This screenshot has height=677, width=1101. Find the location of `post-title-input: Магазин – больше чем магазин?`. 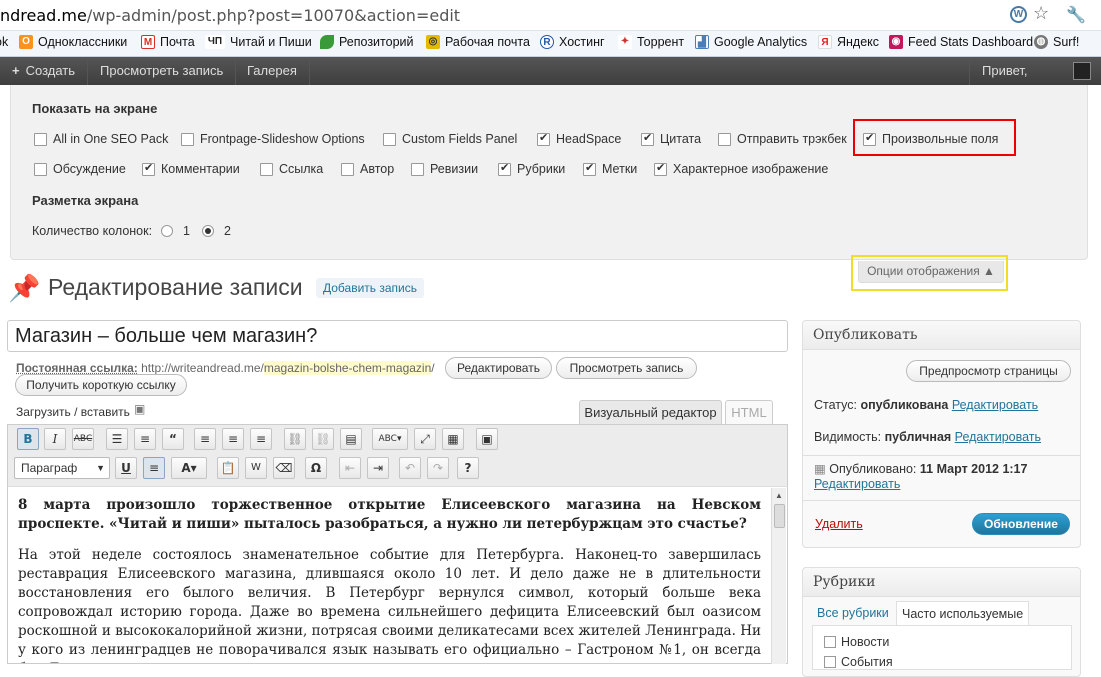

post-title-input: Магазин – больше чем магазин? is located at coordinates (397, 336).